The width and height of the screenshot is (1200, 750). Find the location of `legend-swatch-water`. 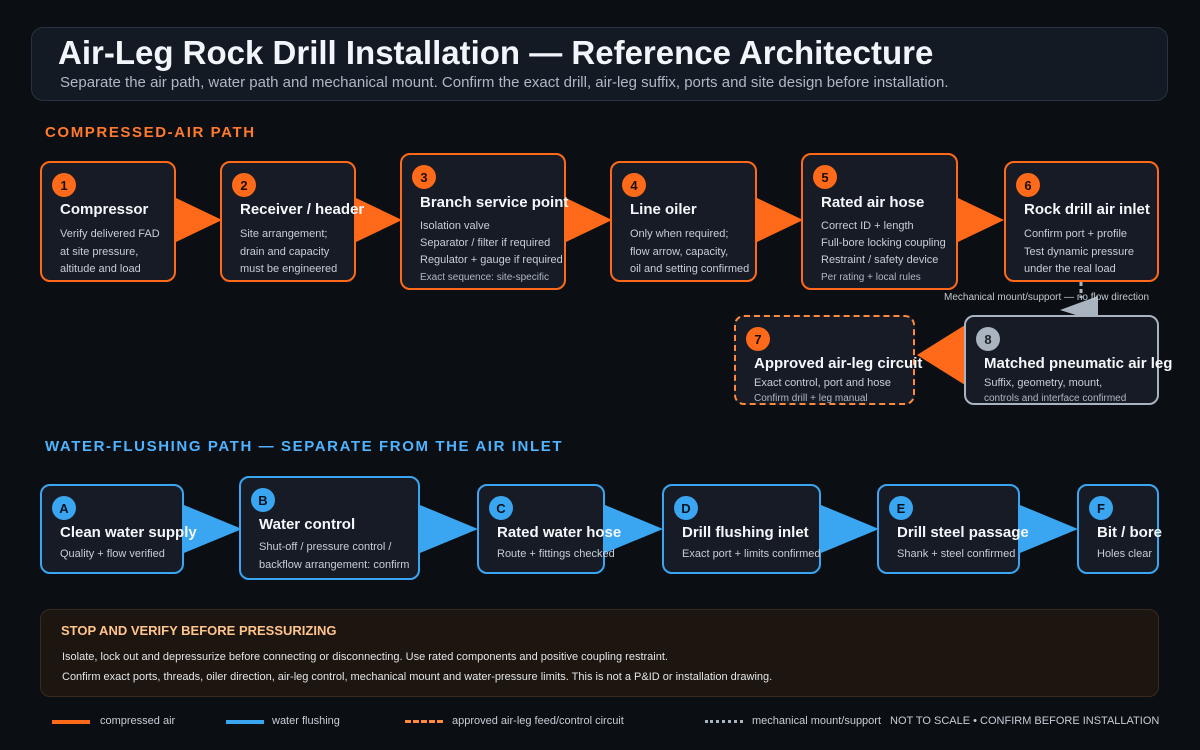

legend-swatch-water is located at coordinates (245, 722).